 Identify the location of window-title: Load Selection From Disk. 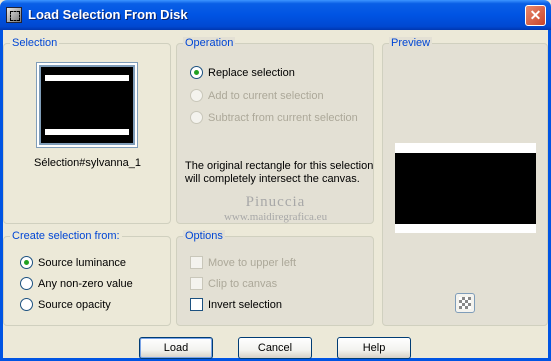
(108, 14).